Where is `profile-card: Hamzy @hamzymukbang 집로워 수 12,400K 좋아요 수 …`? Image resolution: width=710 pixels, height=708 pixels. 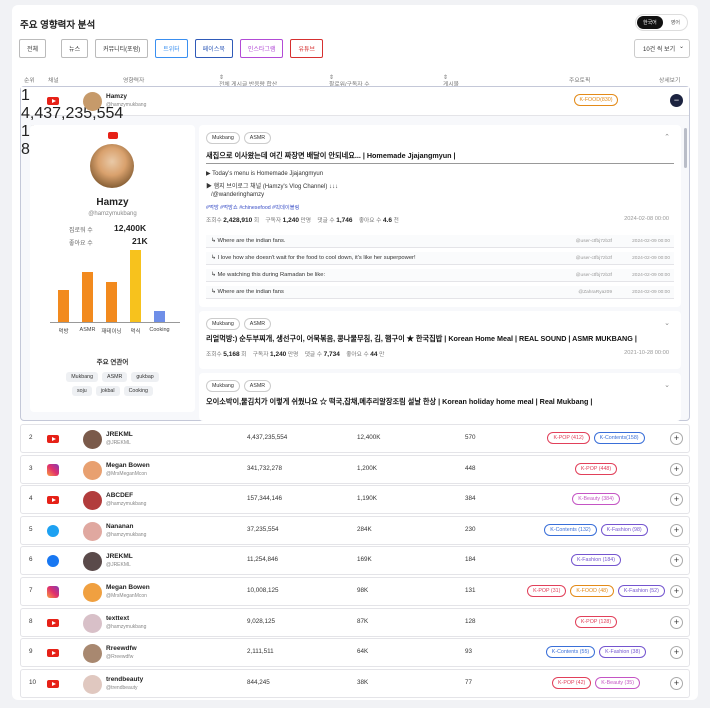
profile-card: Hamzy @hamzymukbang 집로워 수 12,400K 좋아요 수 … is located at coordinates (112, 268).